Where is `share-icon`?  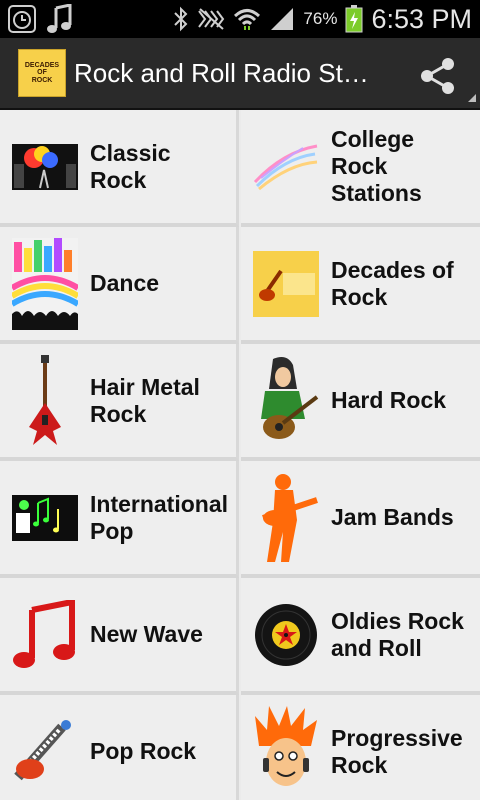
share-icon is located at coordinates (438, 76).